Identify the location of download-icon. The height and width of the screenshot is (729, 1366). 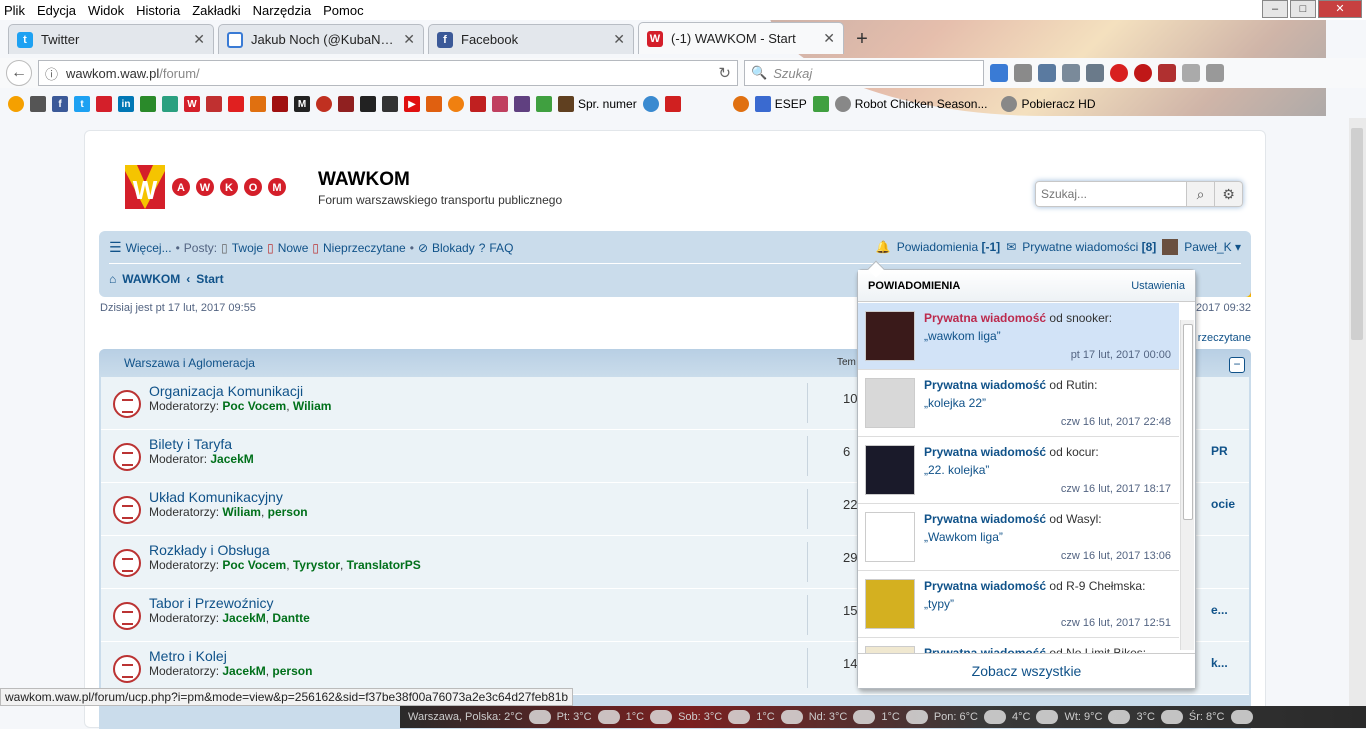
(1047, 73).